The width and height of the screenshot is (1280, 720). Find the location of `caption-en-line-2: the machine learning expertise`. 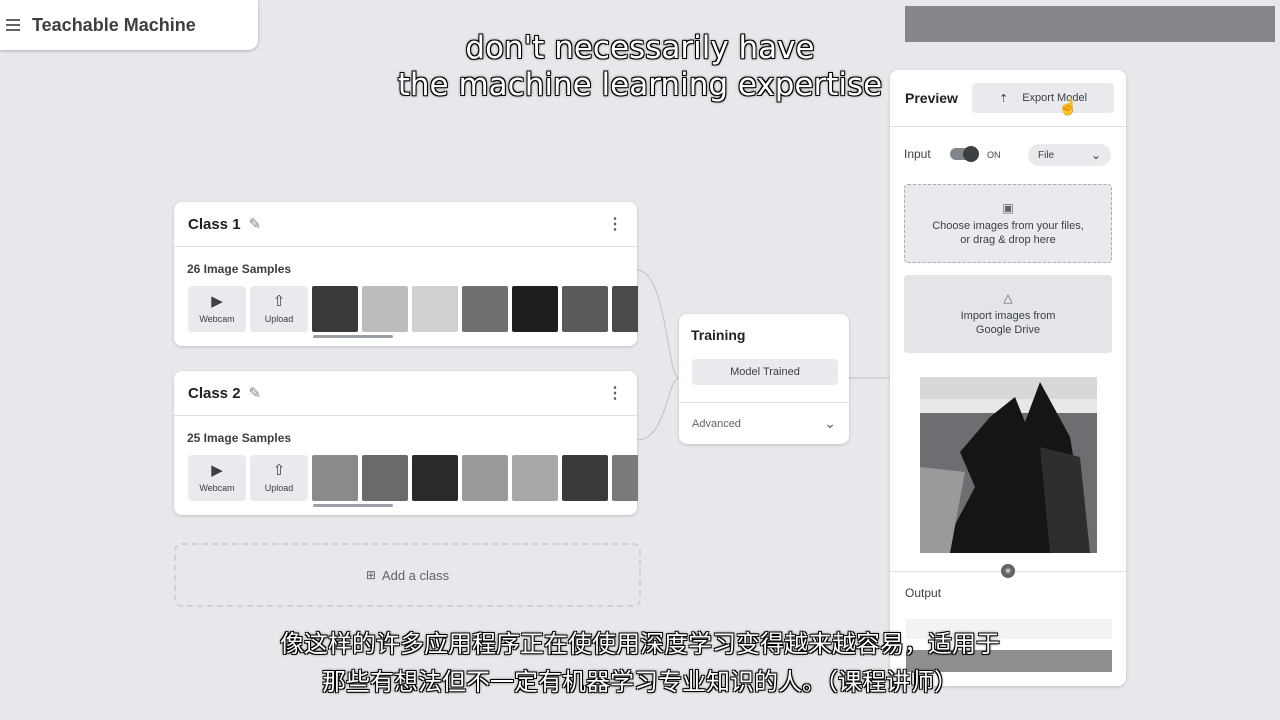

caption-en-line-2: the machine learning expertise is located at coordinates (640, 85).